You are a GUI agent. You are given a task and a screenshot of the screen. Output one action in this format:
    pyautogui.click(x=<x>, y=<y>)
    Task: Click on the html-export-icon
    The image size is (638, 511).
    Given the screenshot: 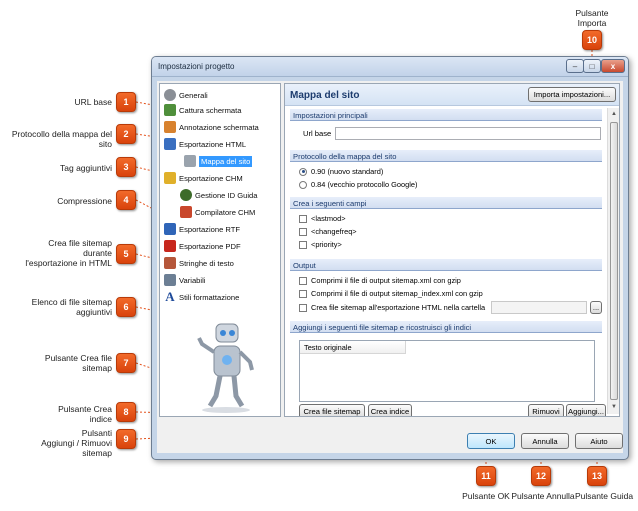 What is the action you would take?
    pyautogui.click(x=170, y=144)
    